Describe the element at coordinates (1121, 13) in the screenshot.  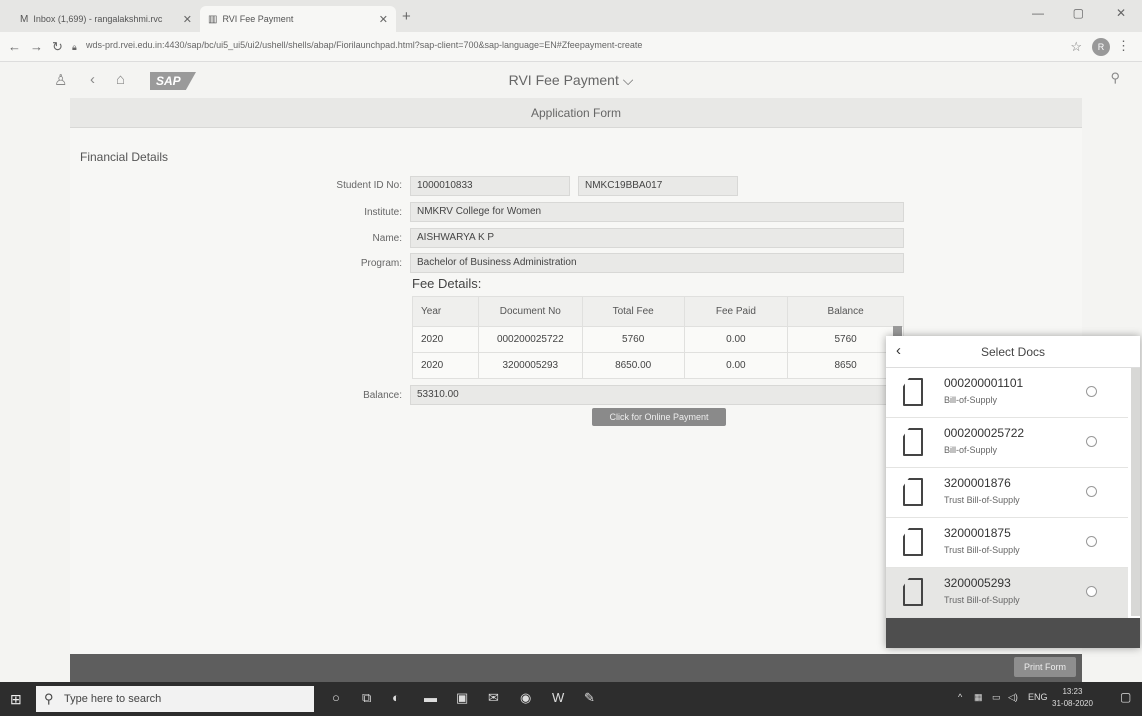
I see `close-window-icon: ✕` at that location.